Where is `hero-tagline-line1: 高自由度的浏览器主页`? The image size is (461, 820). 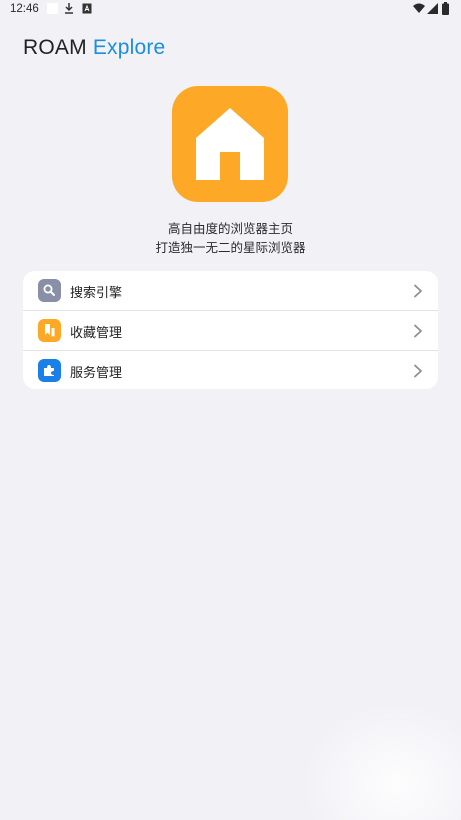 hero-tagline-line1: 高自由度的浏览器主页 is located at coordinates (230, 228).